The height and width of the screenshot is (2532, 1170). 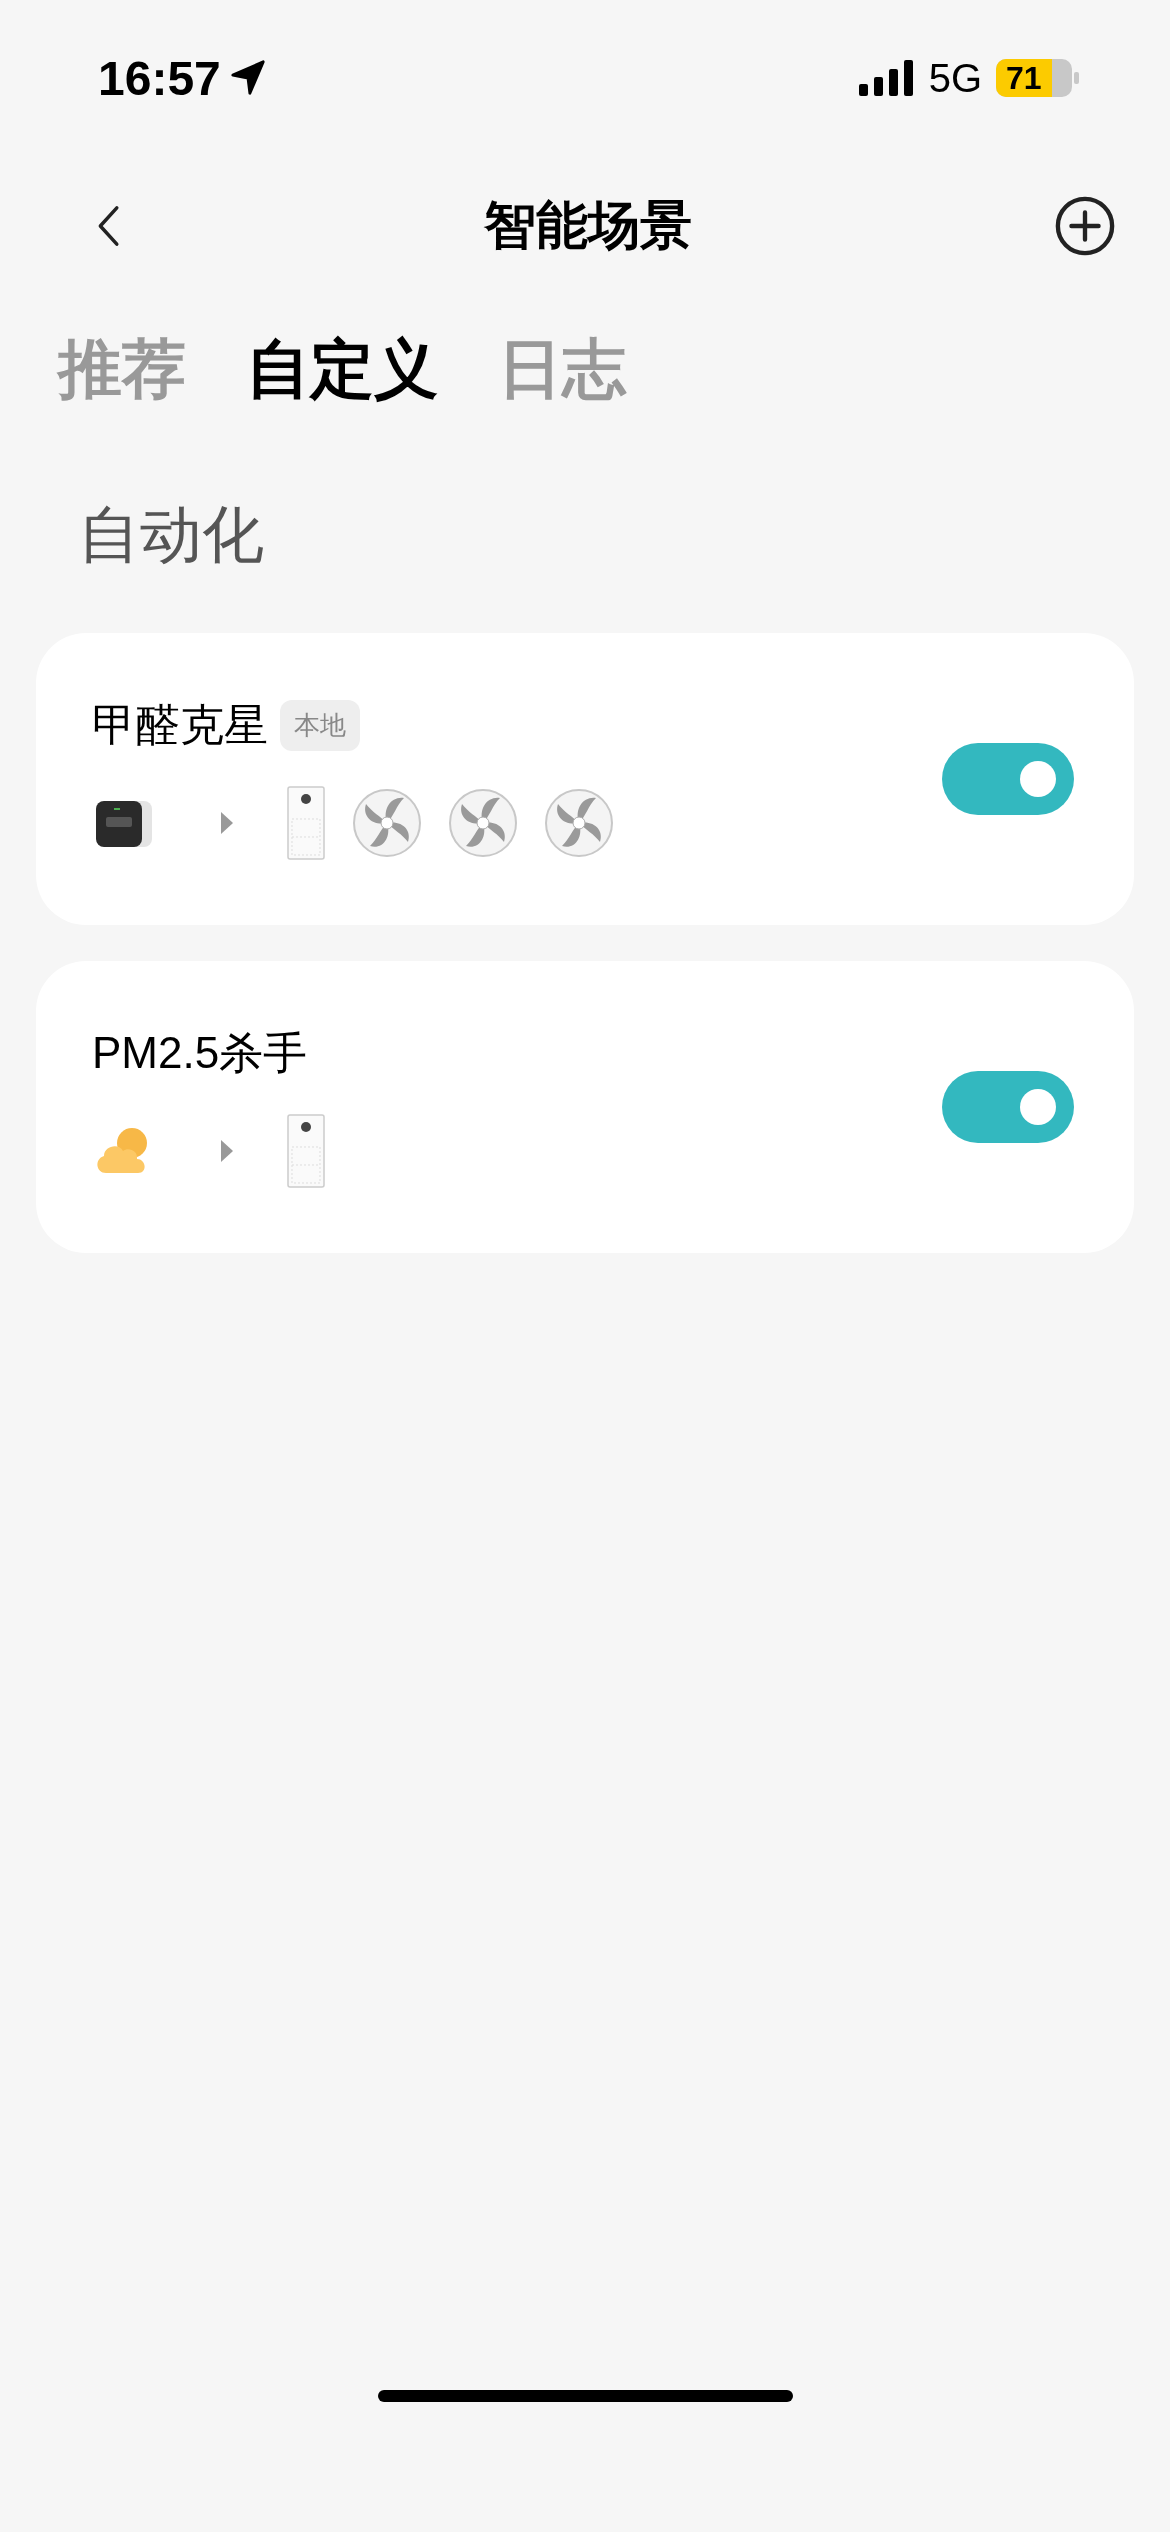 I want to click on battery-icon, so click(x=1038, y=78).